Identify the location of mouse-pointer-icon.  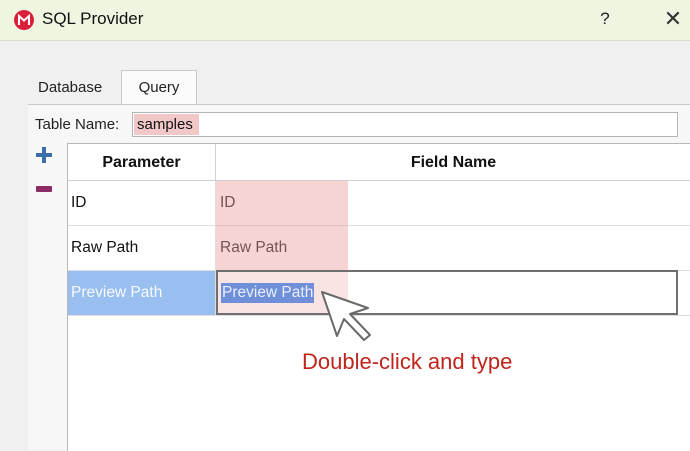
(346, 316).